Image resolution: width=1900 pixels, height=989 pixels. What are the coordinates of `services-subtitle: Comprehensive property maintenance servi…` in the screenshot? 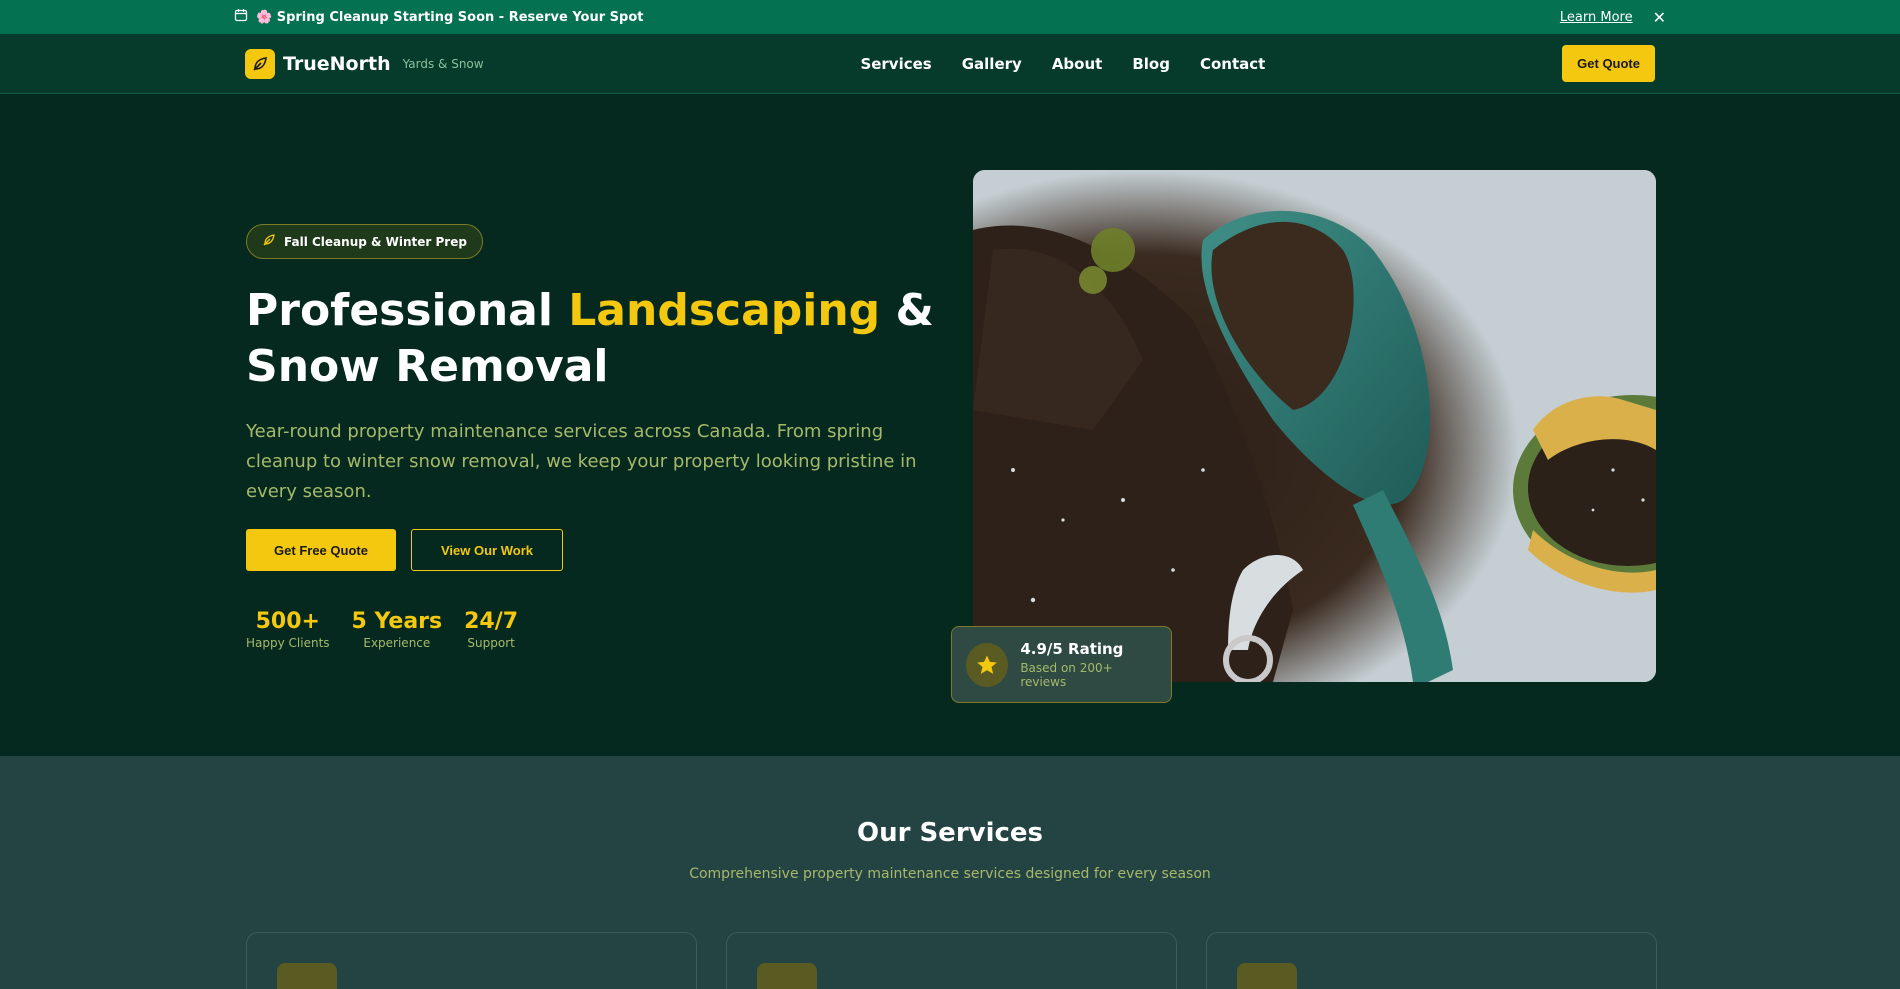 It's located at (950, 874).